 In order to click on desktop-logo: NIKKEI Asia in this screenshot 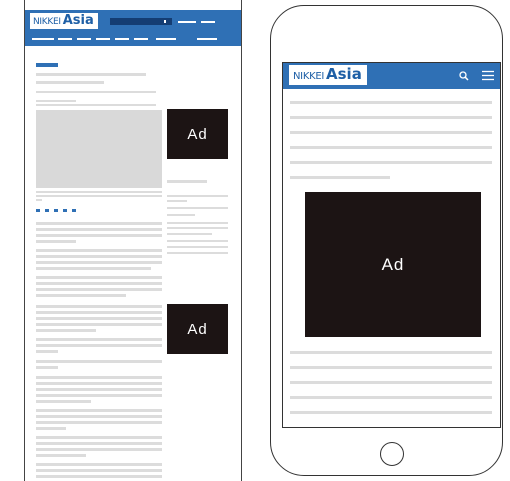, I will do `click(64, 21)`.